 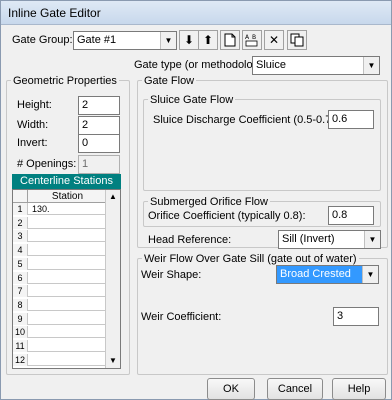 What do you see at coordinates (20, 291) in the screenshot?
I see `row-number: 7` at bounding box center [20, 291].